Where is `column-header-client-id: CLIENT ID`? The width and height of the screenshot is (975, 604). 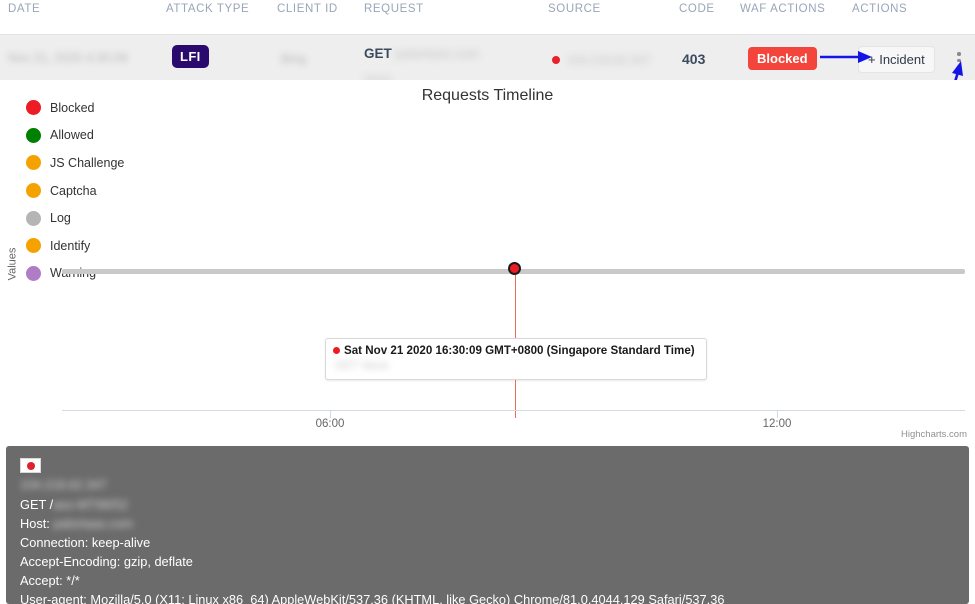 column-header-client-id: CLIENT ID is located at coordinates (307, 9).